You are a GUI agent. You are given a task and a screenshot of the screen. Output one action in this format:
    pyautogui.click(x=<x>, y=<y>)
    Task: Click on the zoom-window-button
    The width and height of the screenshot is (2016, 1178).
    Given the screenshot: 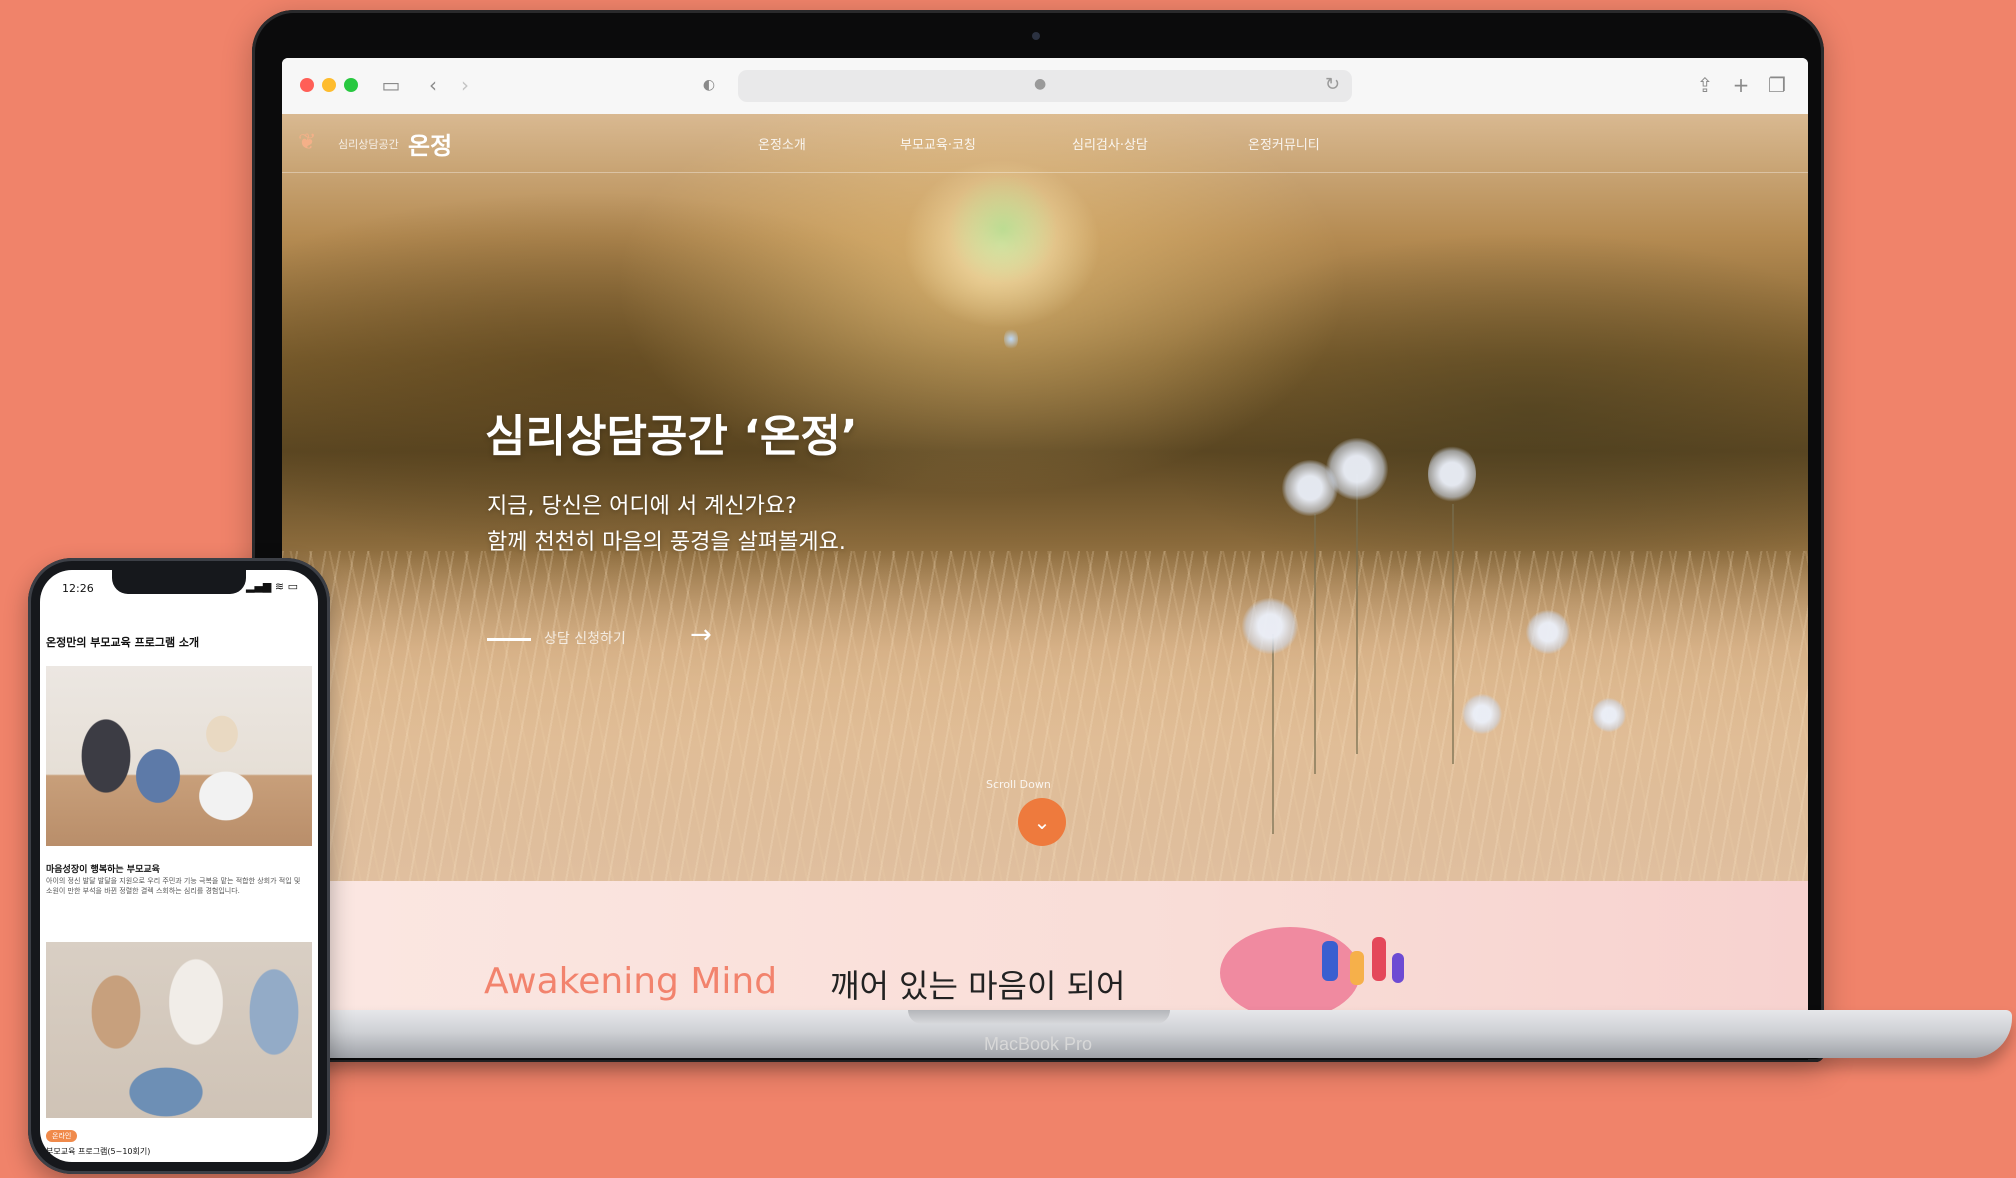 What is the action you would take?
    pyautogui.click(x=351, y=85)
    